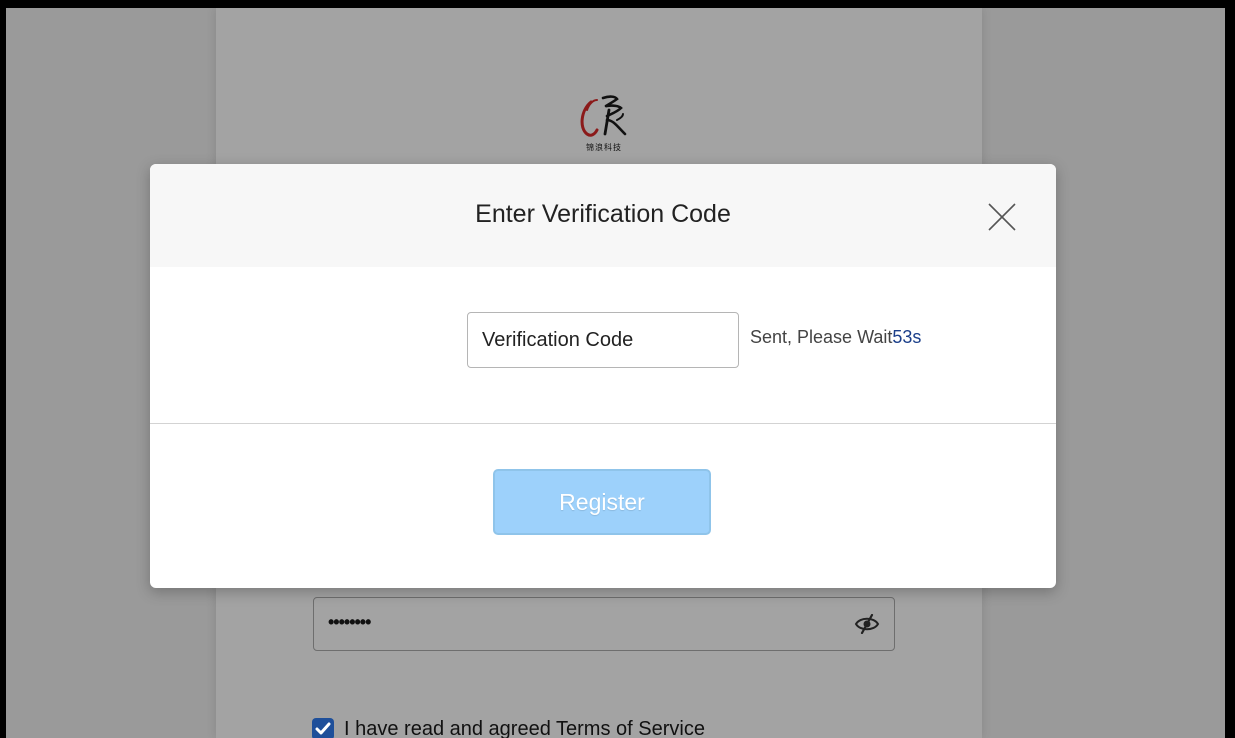  Describe the element at coordinates (524, 728) in the screenshot. I see `terms-label: I have read and agreed Terms of Service` at that location.